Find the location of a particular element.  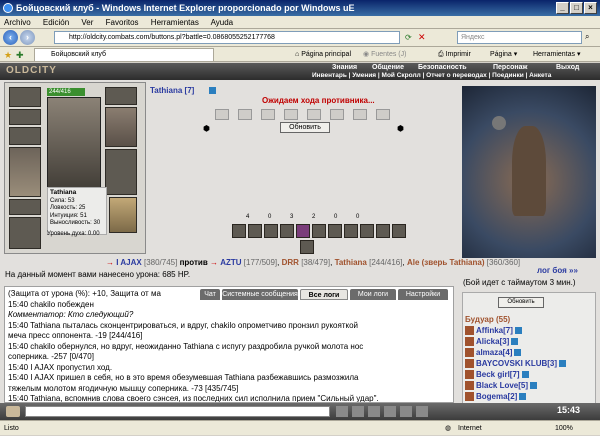

clear-icon is located at coordinates (358, 411).